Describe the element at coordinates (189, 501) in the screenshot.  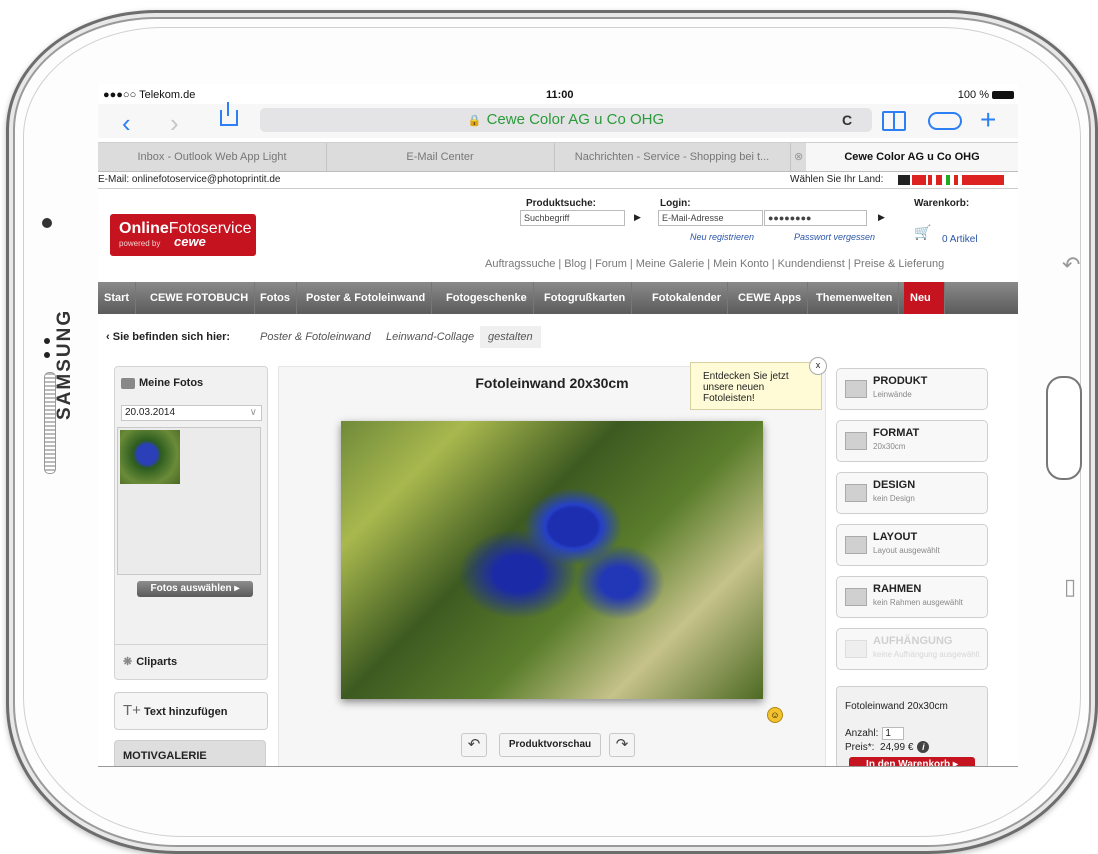
I see `photo-thumbnails` at that location.